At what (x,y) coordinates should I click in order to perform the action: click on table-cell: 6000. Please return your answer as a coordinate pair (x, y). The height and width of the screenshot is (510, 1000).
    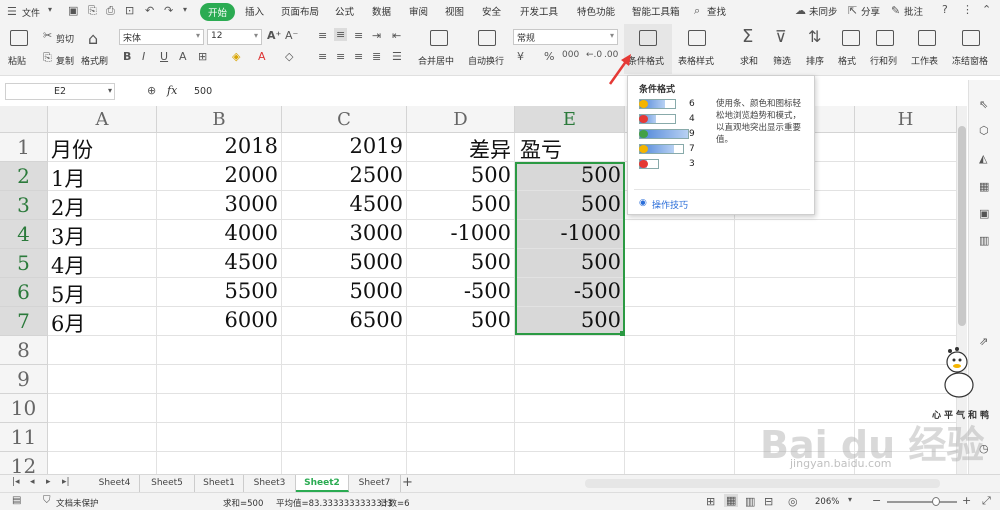
    Looking at the image, I should click on (219, 321).